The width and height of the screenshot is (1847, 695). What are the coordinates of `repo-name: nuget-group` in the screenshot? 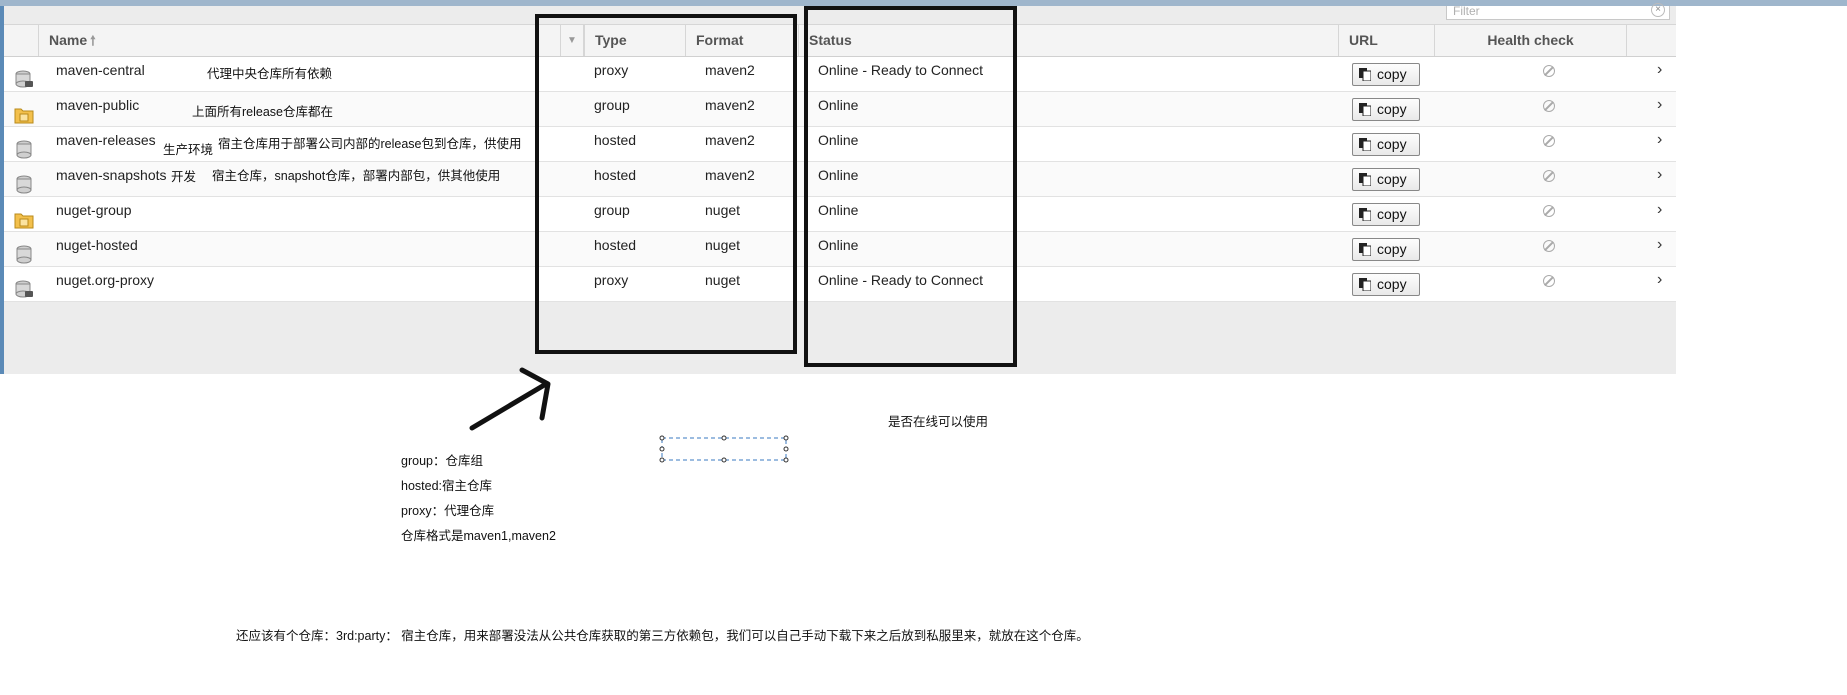 It's located at (94, 210).